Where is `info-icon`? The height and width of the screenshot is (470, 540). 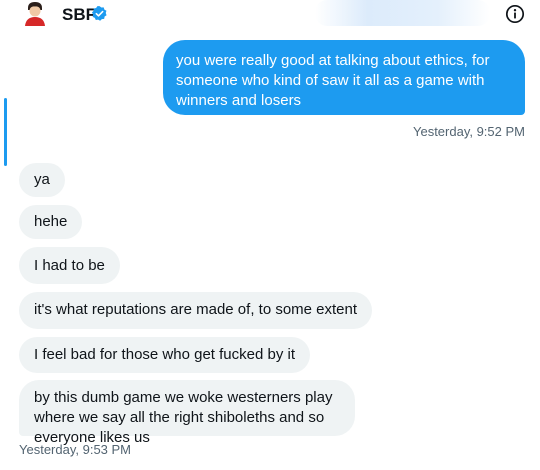 info-icon is located at coordinates (515, 14).